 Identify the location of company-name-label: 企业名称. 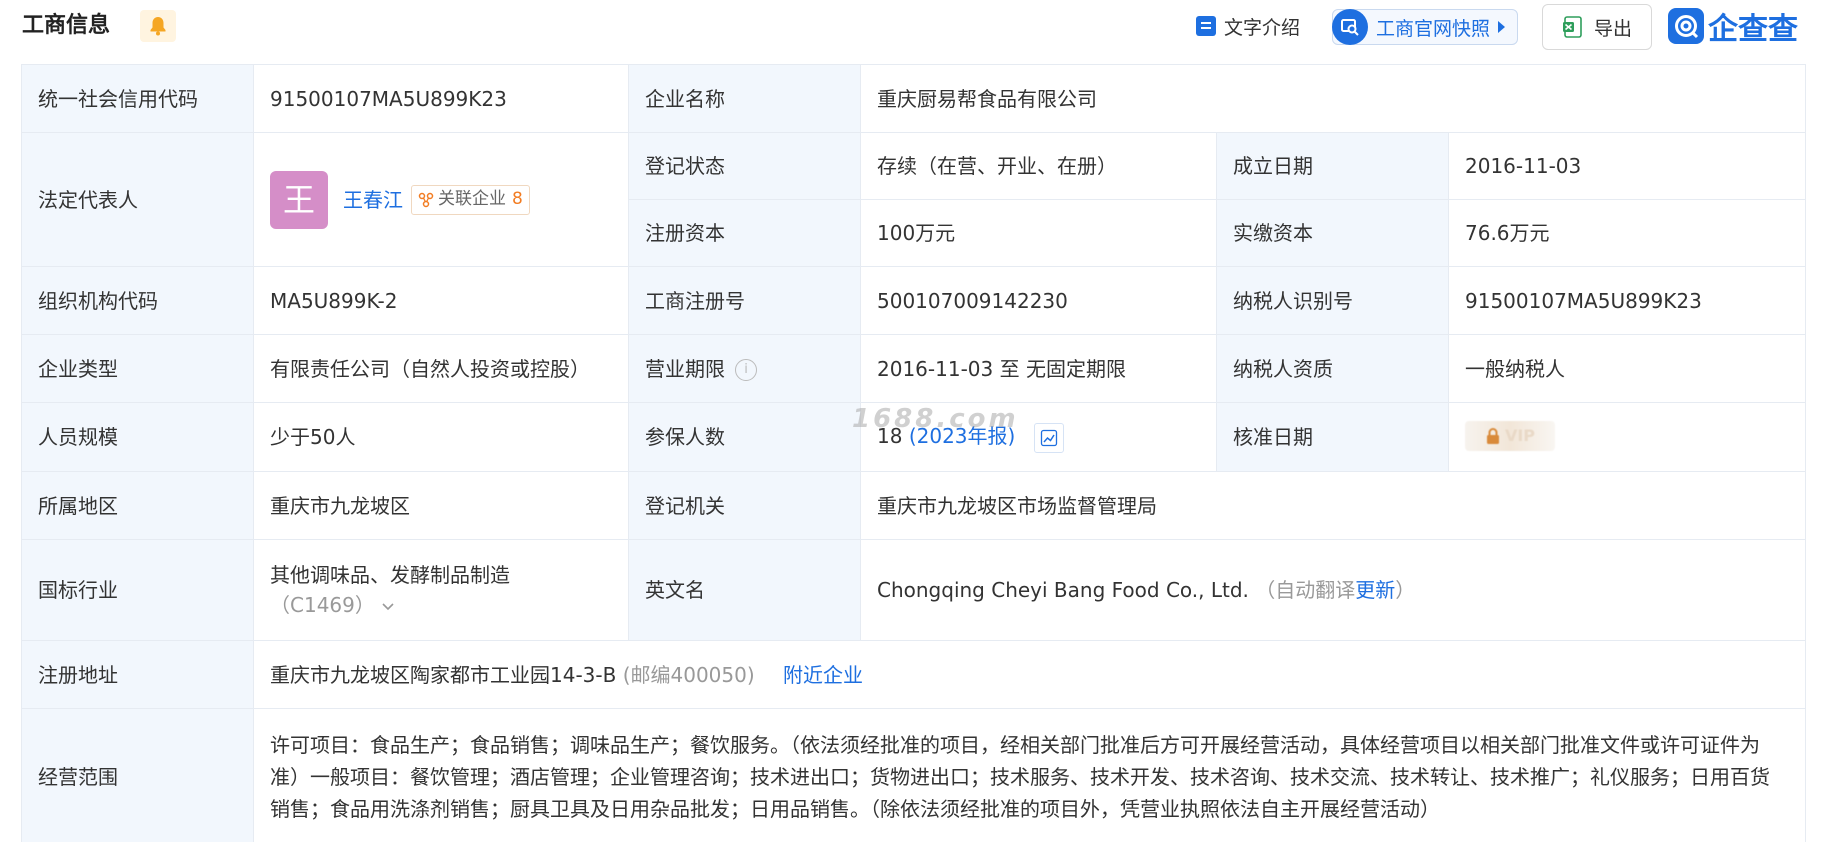
(744, 98).